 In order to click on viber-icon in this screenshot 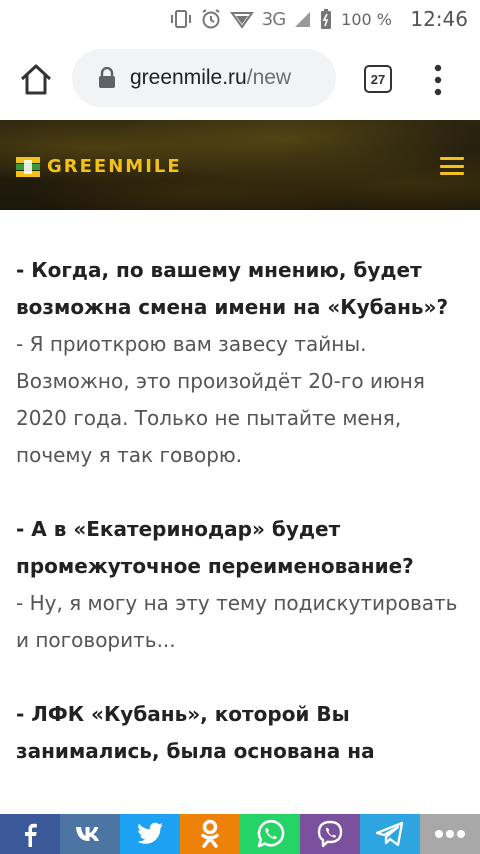, I will do `click(330, 834)`.